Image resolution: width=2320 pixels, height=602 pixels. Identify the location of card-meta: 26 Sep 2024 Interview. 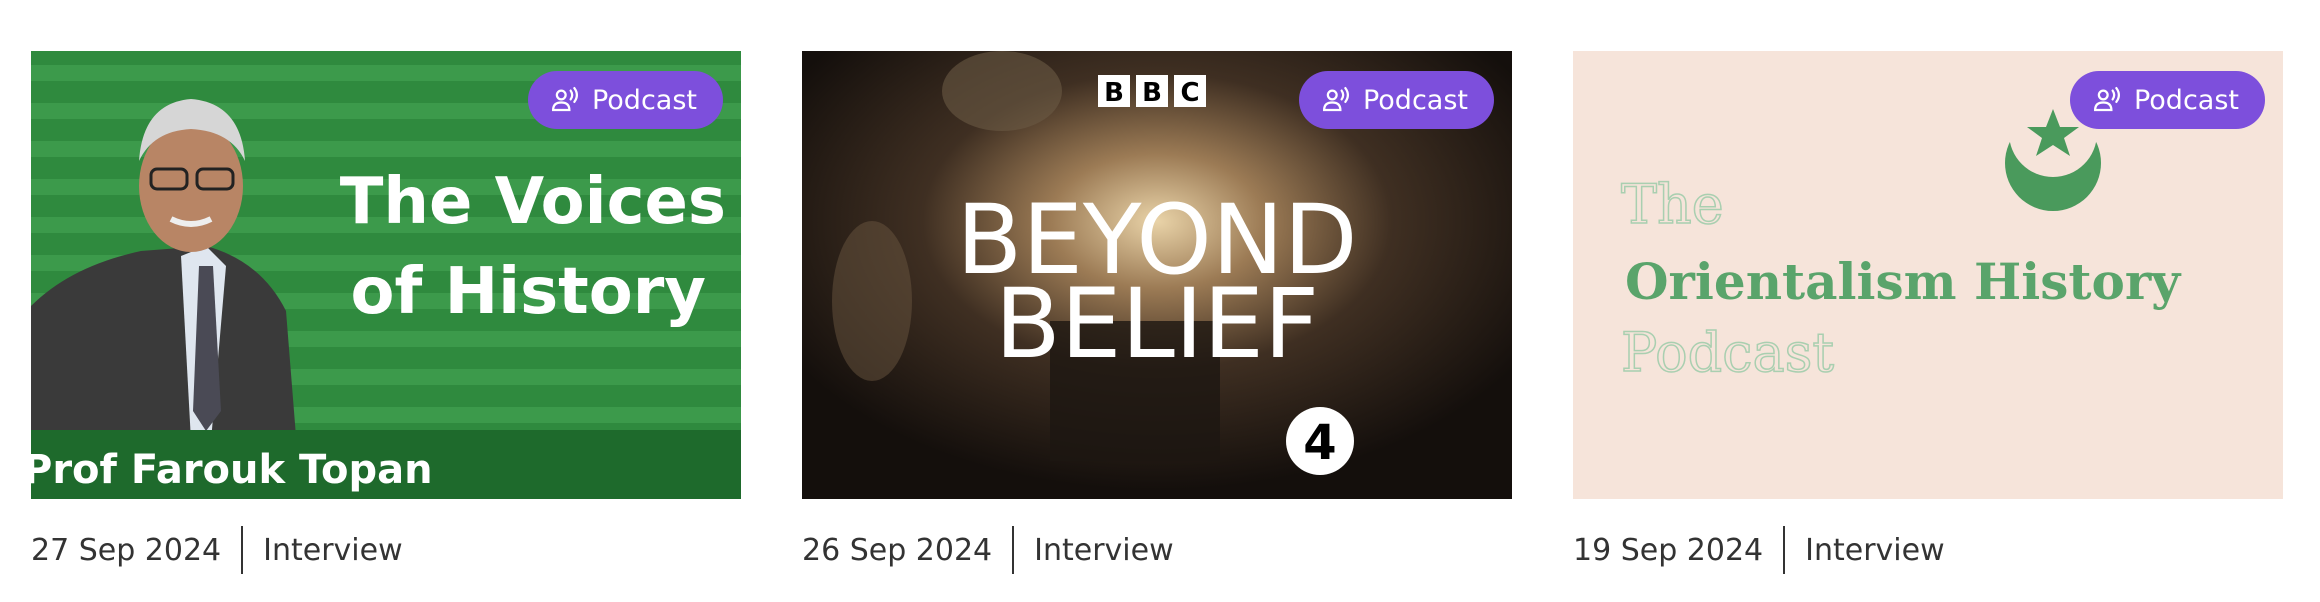
(1157, 550).